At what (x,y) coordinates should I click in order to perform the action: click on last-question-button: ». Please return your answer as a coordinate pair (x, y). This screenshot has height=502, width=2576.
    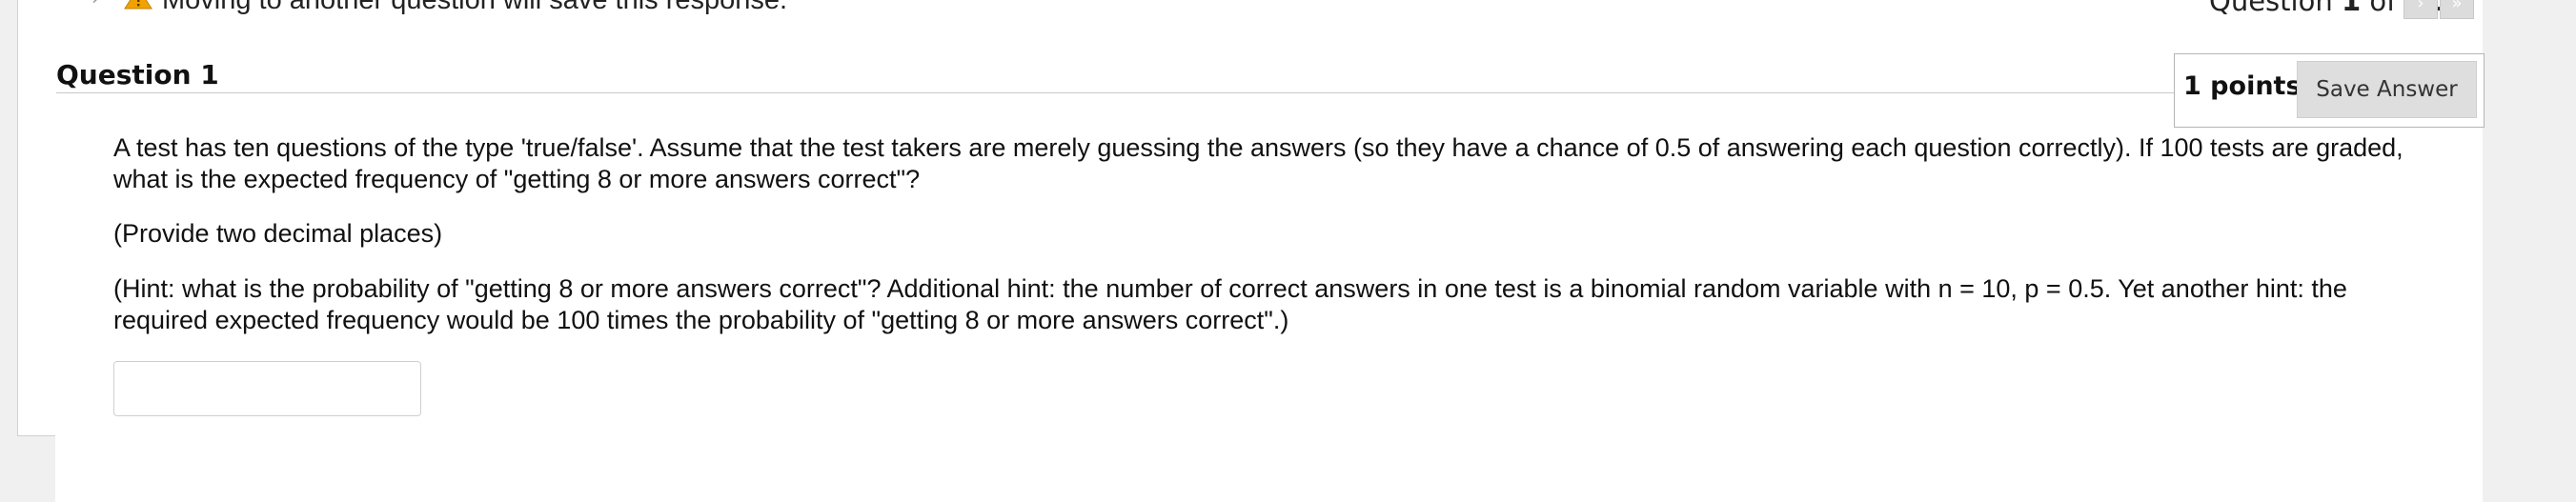
    Looking at the image, I should click on (2457, 9).